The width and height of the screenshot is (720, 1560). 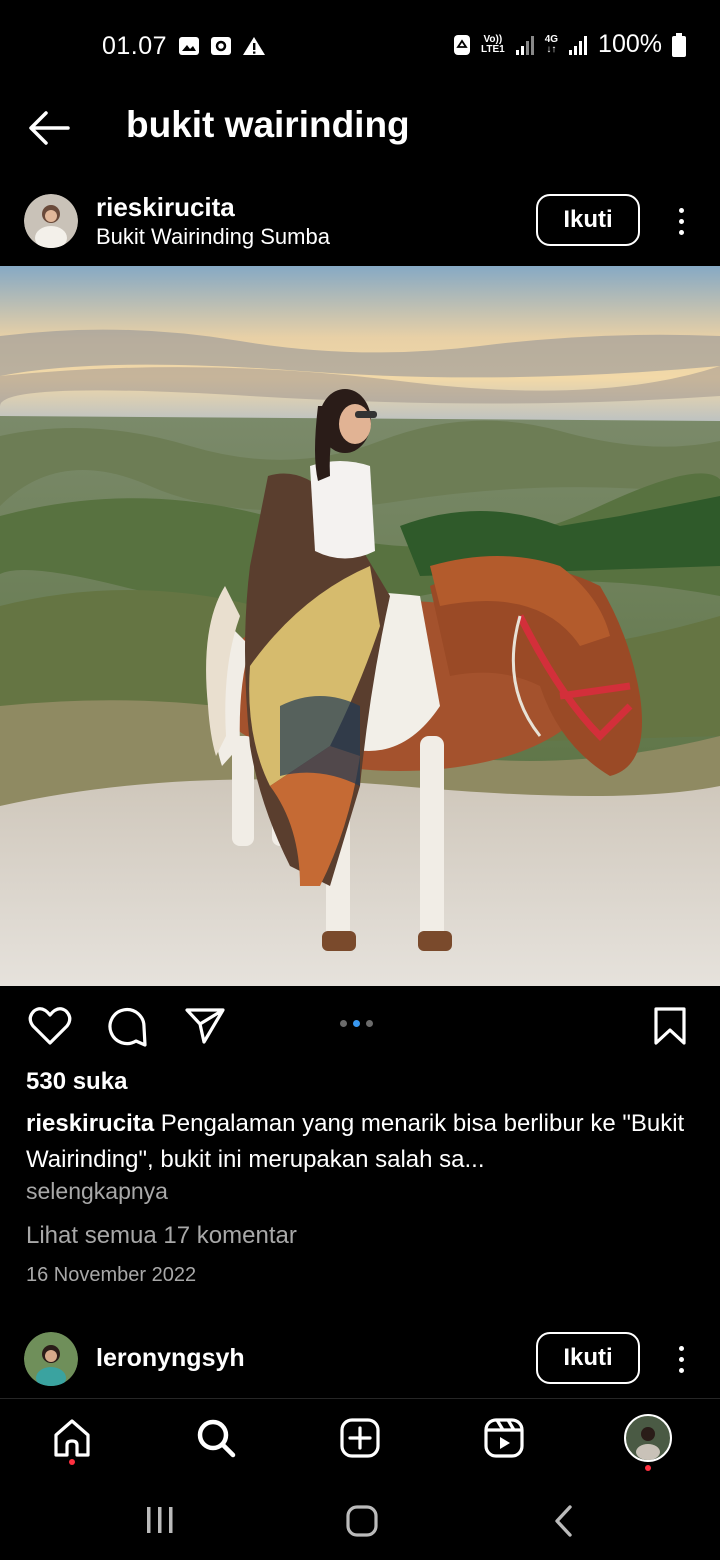 What do you see at coordinates (50, 1026) in the screenshot?
I see `heart-icon` at bounding box center [50, 1026].